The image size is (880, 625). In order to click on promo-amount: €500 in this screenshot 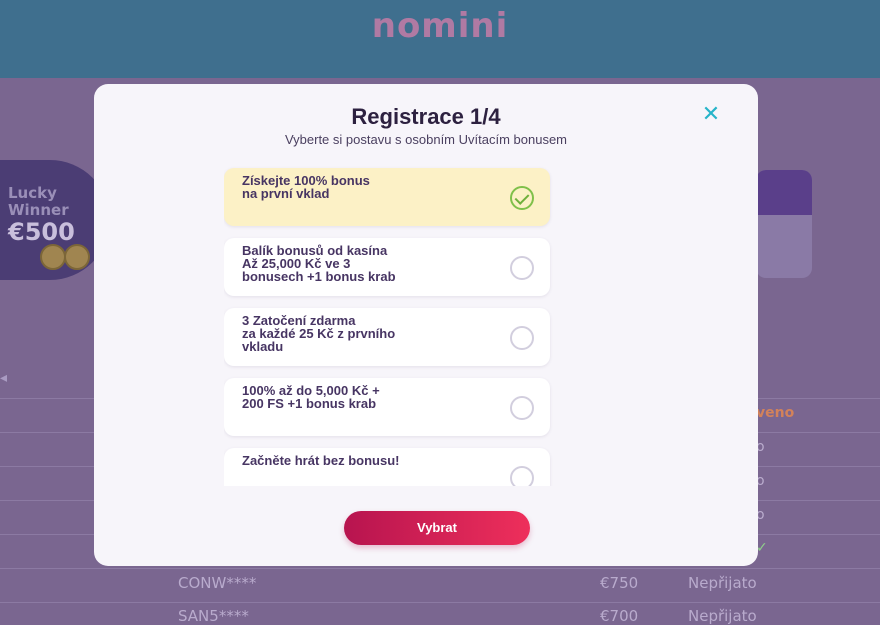, I will do `click(41, 232)`.